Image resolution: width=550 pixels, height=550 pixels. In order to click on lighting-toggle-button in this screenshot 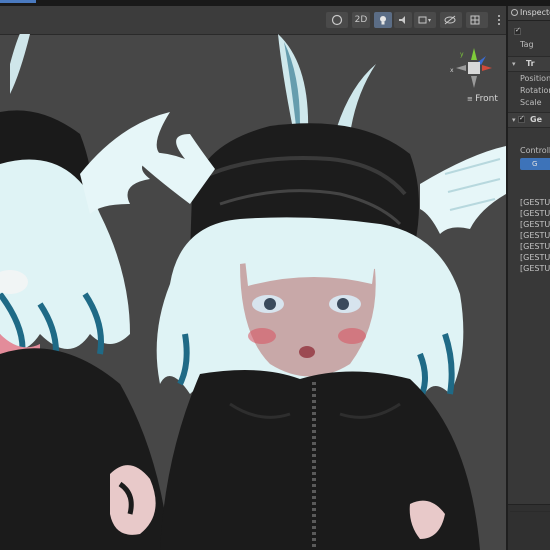, I will do `click(383, 20)`.